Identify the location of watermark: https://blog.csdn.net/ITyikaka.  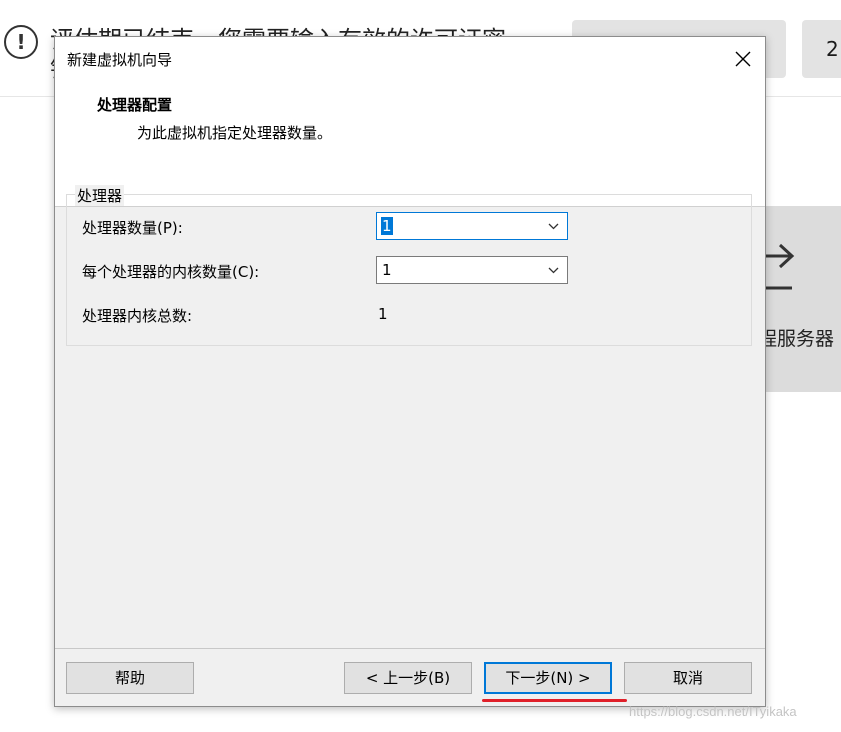
(713, 711).